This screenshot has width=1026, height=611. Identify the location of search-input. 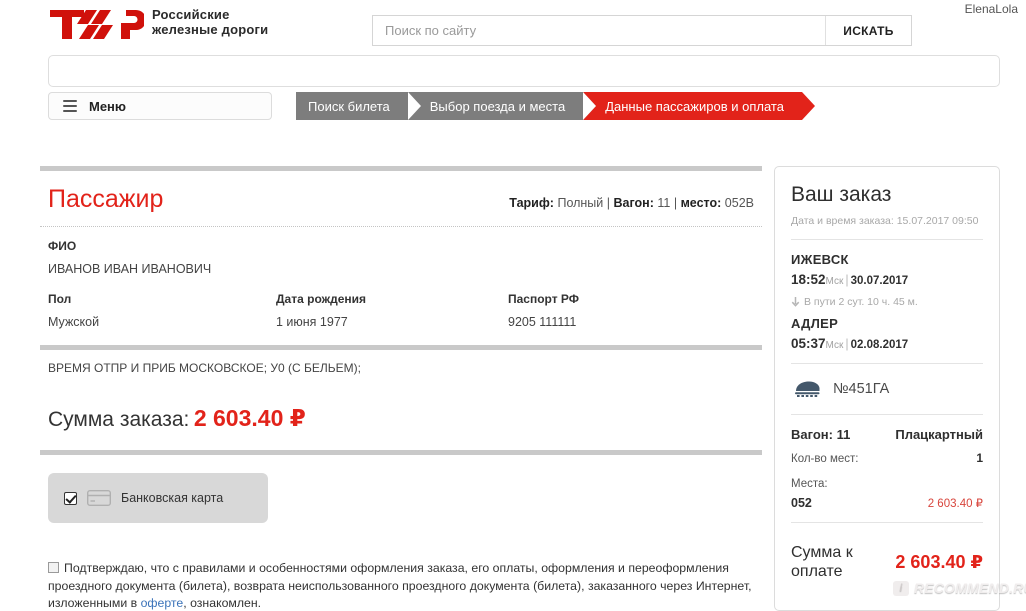
(599, 30).